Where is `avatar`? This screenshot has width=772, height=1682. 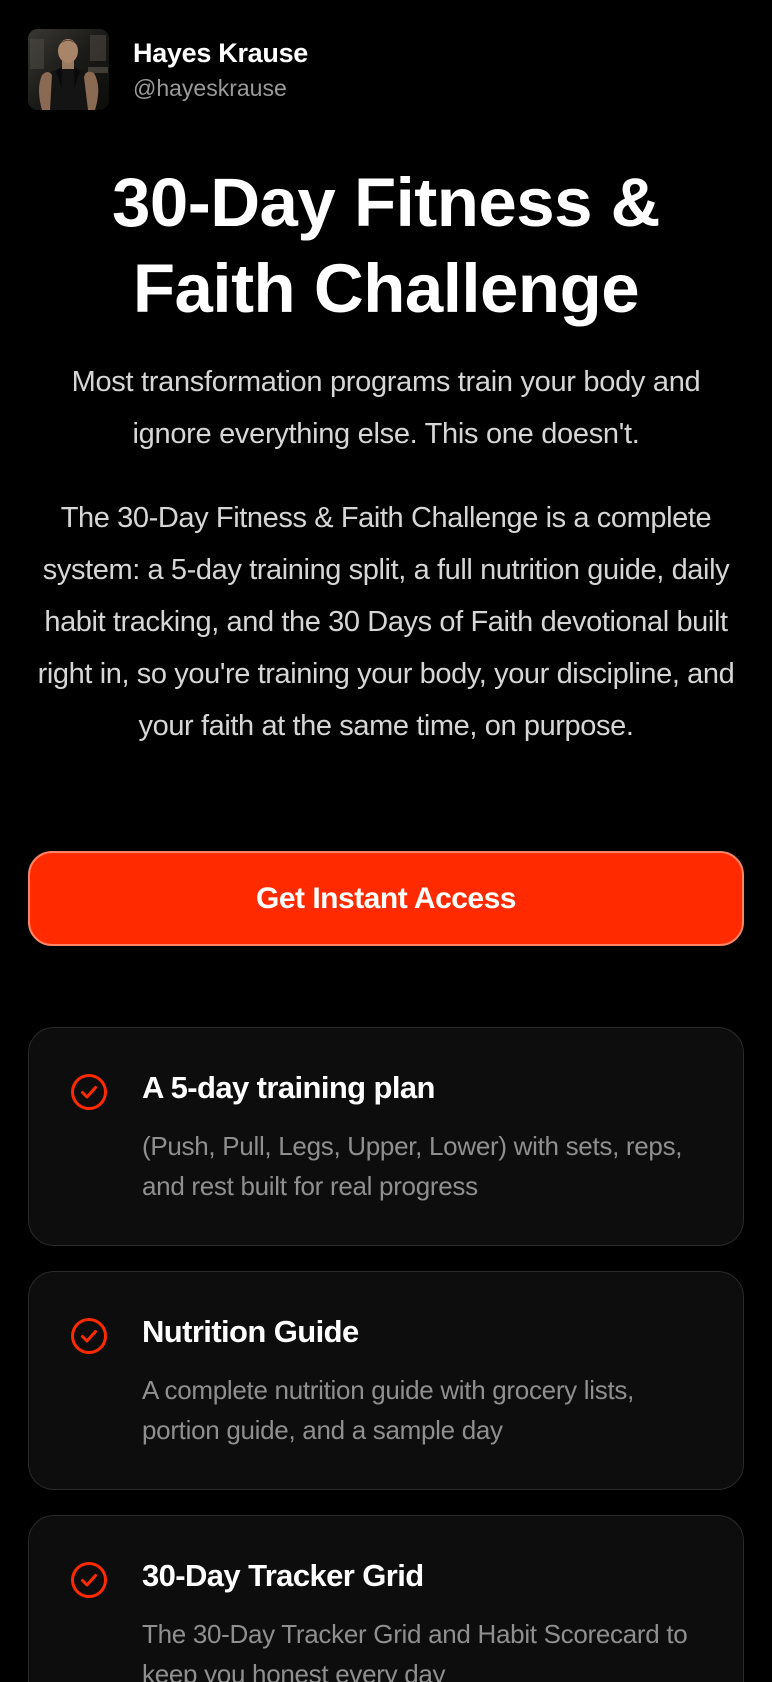 avatar is located at coordinates (68, 69).